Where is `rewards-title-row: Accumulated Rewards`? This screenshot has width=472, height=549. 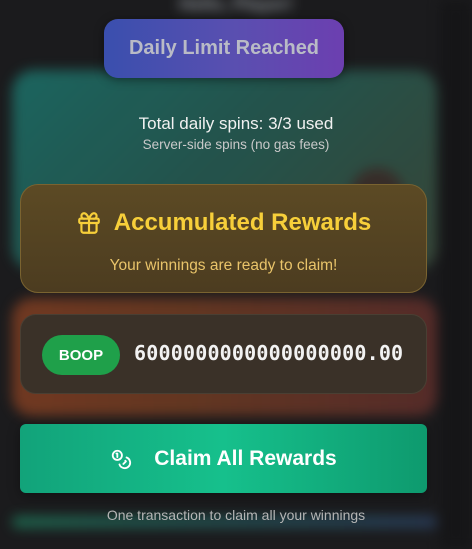 rewards-title-row: Accumulated Rewards is located at coordinates (223, 223).